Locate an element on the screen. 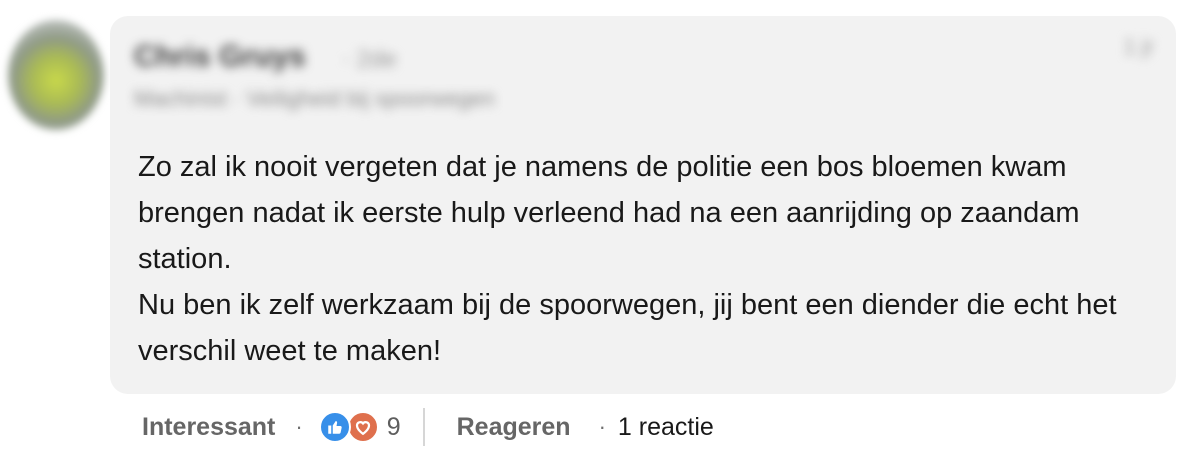 Image resolution: width=1190 pixels, height=454 pixels. avatar is located at coordinates (56, 75).